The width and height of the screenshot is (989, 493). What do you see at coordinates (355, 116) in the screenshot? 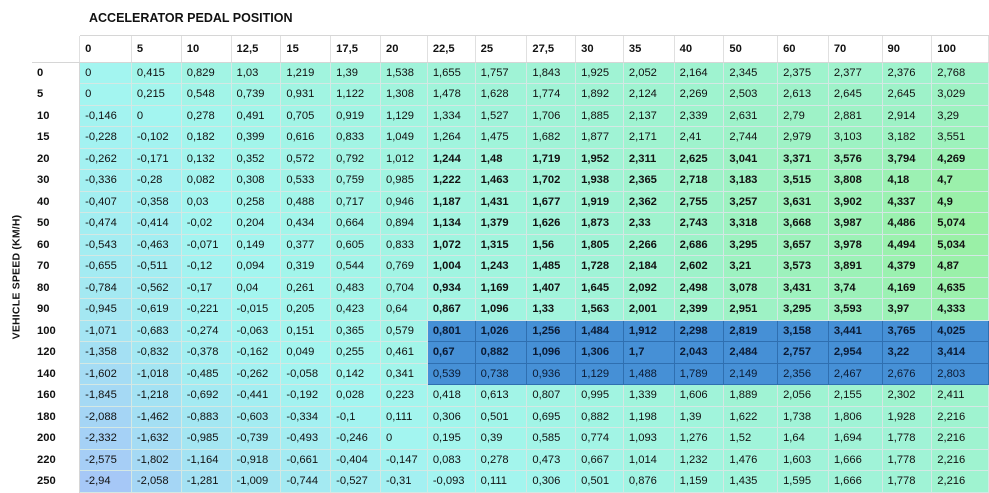
I see `map-cell: 0,919` at bounding box center [355, 116].